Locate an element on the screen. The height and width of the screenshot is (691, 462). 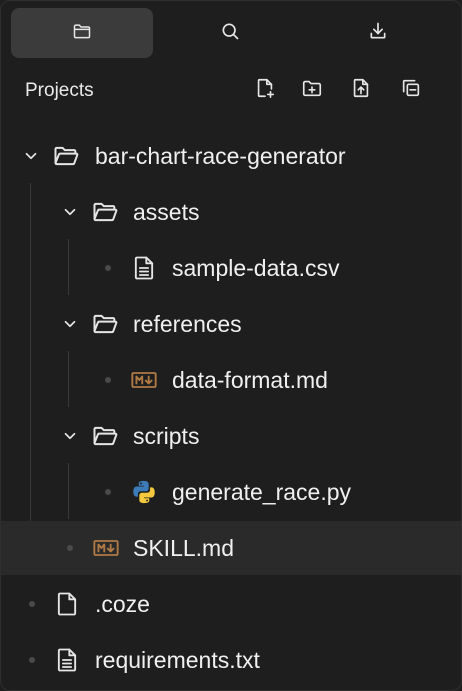
tree-item-requirements-txt: requirements.txt is located at coordinates (231, 660).